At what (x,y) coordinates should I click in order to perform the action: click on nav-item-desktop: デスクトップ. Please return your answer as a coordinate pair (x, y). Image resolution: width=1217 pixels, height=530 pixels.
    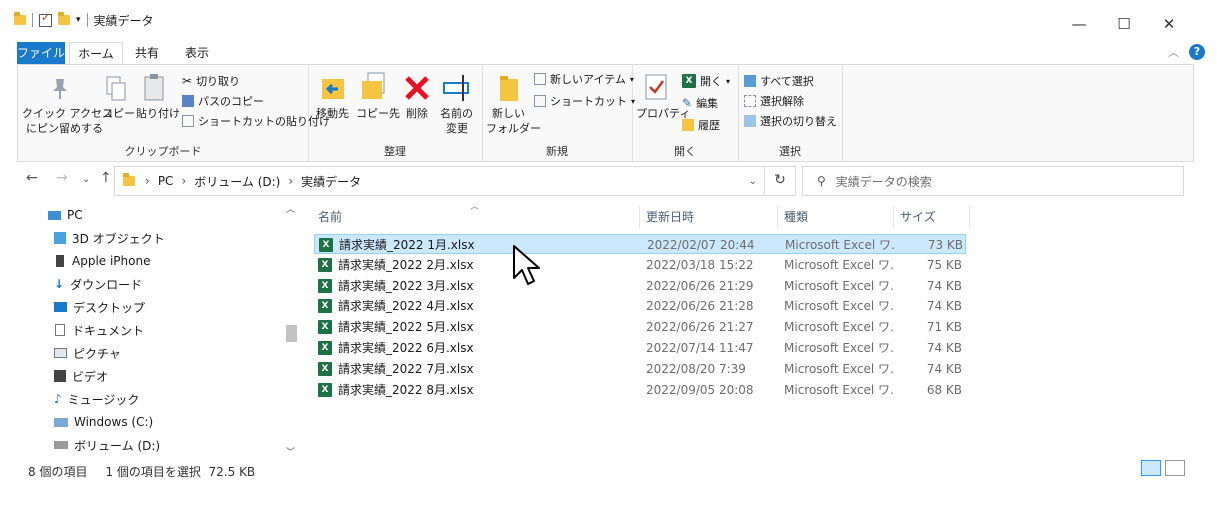
    Looking at the image, I should click on (99, 307).